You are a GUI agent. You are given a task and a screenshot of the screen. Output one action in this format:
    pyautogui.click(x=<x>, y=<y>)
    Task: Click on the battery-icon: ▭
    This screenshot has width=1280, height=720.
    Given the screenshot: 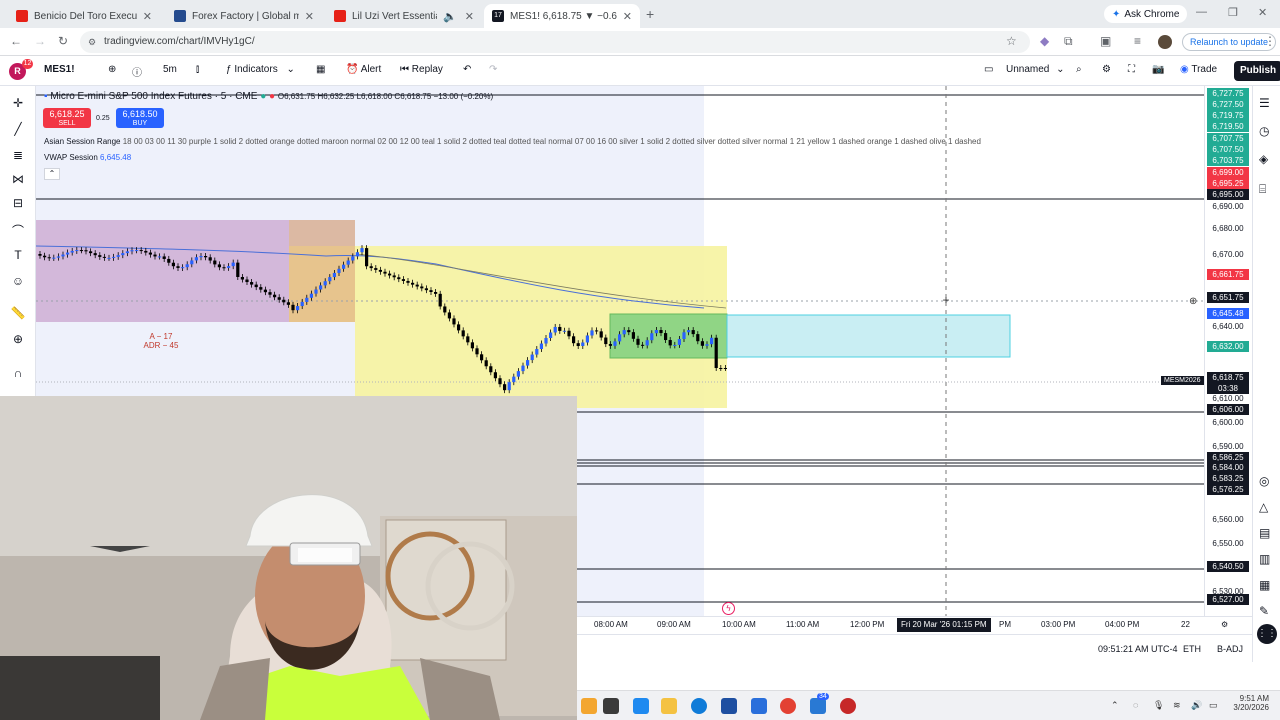 What is the action you would take?
    pyautogui.click(x=1213, y=705)
    